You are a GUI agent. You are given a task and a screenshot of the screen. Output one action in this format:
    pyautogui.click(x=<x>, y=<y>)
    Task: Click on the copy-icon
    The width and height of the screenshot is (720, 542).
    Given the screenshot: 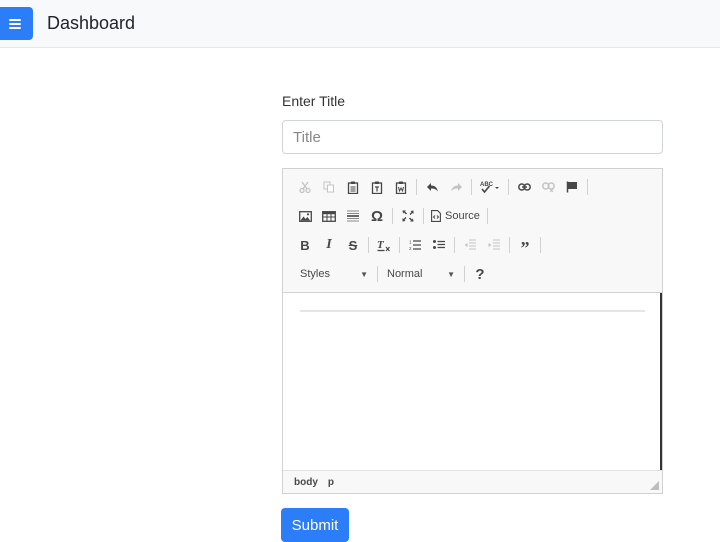 What is the action you would take?
    pyautogui.click(x=328, y=187)
    